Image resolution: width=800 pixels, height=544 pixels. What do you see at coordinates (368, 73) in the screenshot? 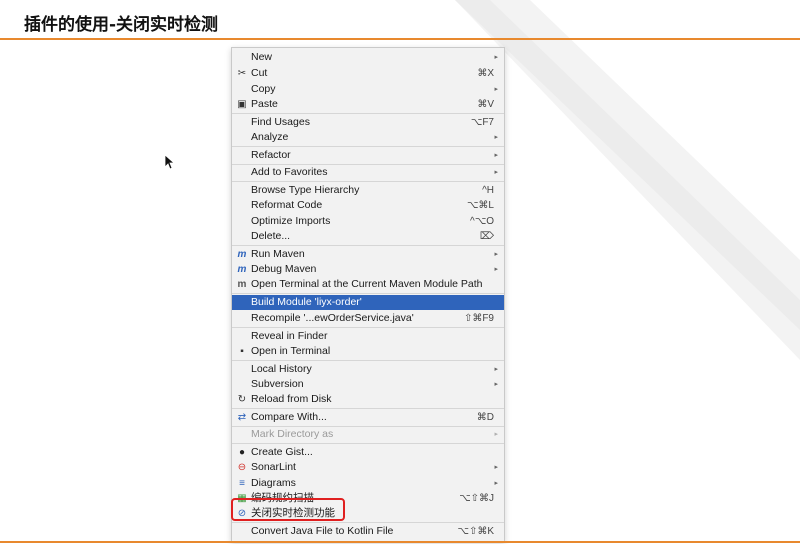
I see `menu-item-cut: ✂ Cut ⌘X` at bounding box center [368, 73].